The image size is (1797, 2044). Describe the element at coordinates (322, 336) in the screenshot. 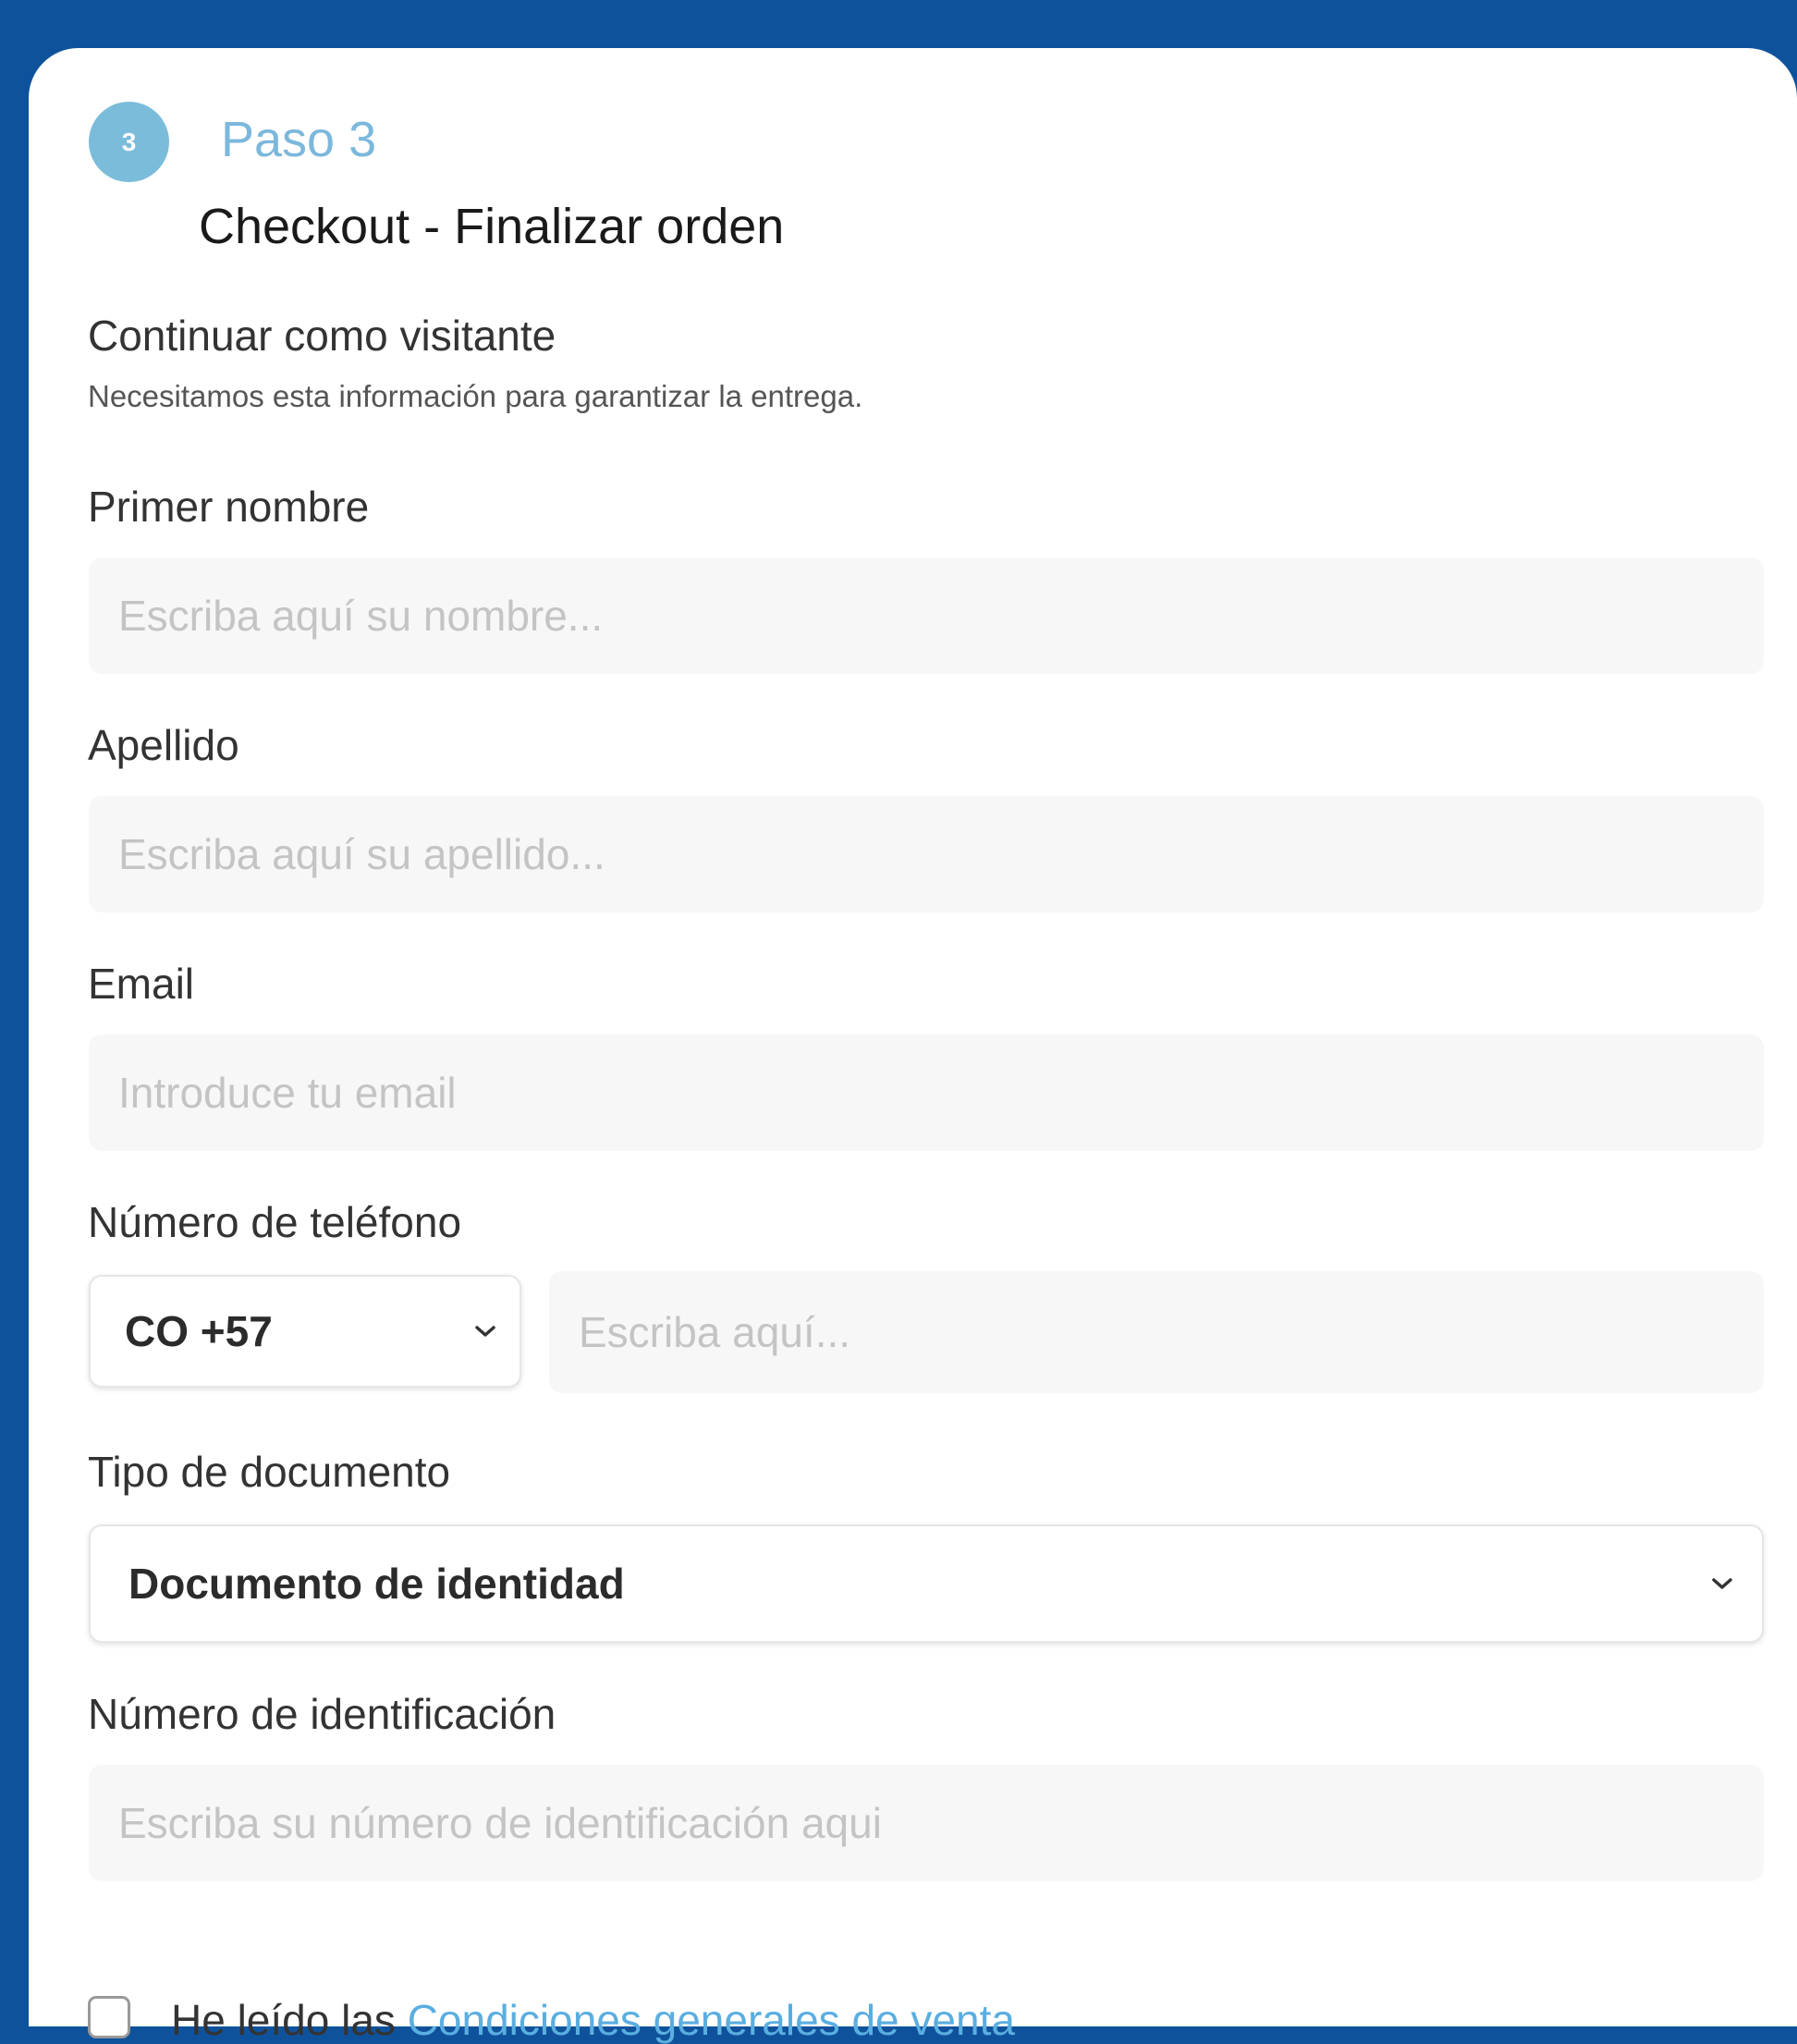

I see `section-title: Continuar como visitante` at that location.